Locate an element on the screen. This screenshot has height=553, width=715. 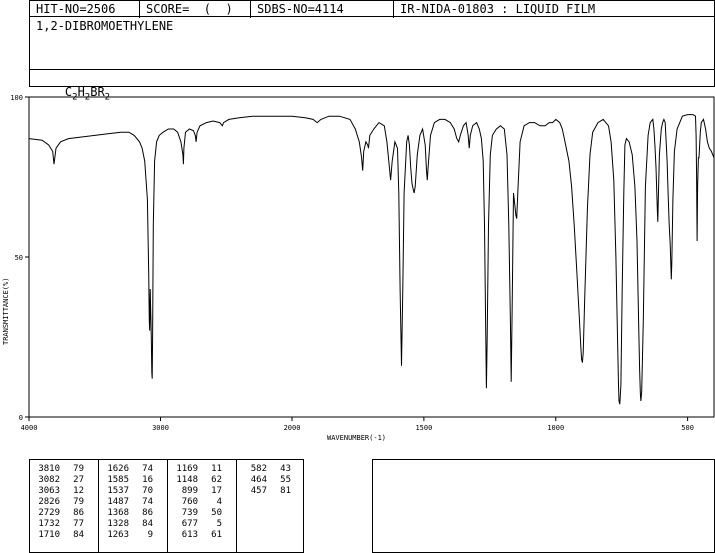
peak-row: 2729 86 is located at coordinates (58, 513).